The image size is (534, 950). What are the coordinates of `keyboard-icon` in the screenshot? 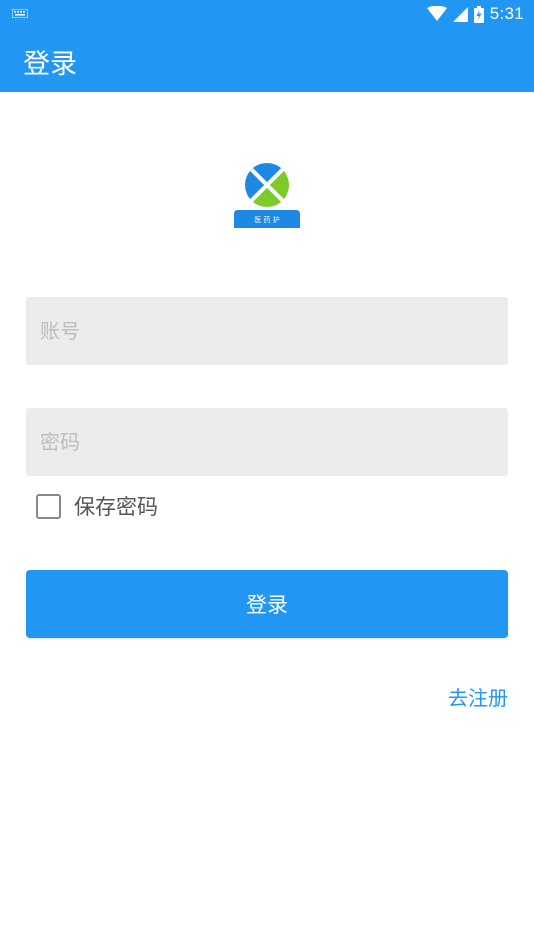 It's located at (20, 13).